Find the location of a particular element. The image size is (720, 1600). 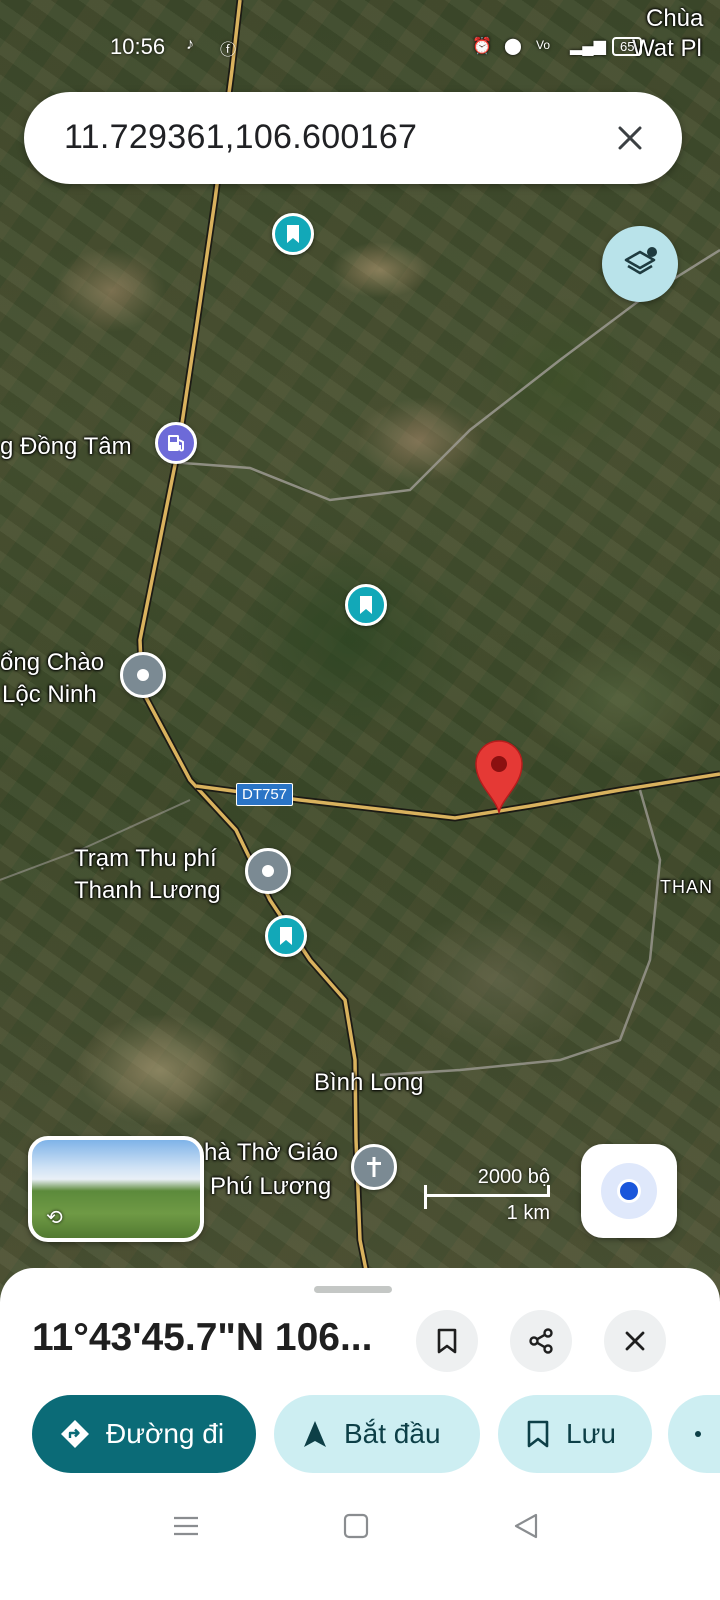

back-button is located at coordinates (526, 1526).